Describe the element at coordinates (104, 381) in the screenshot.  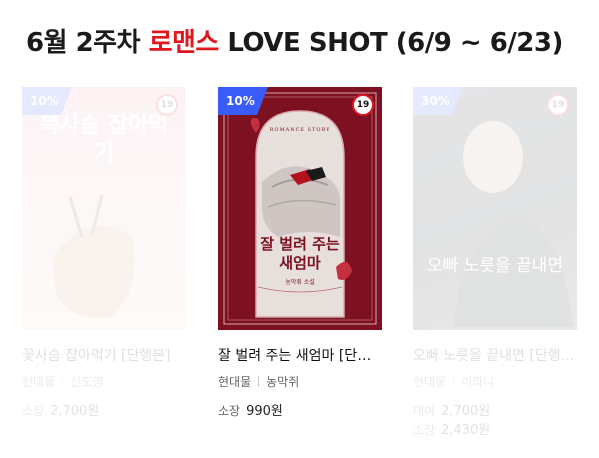
I see `book-meta: 현대물 신도영` at that location.